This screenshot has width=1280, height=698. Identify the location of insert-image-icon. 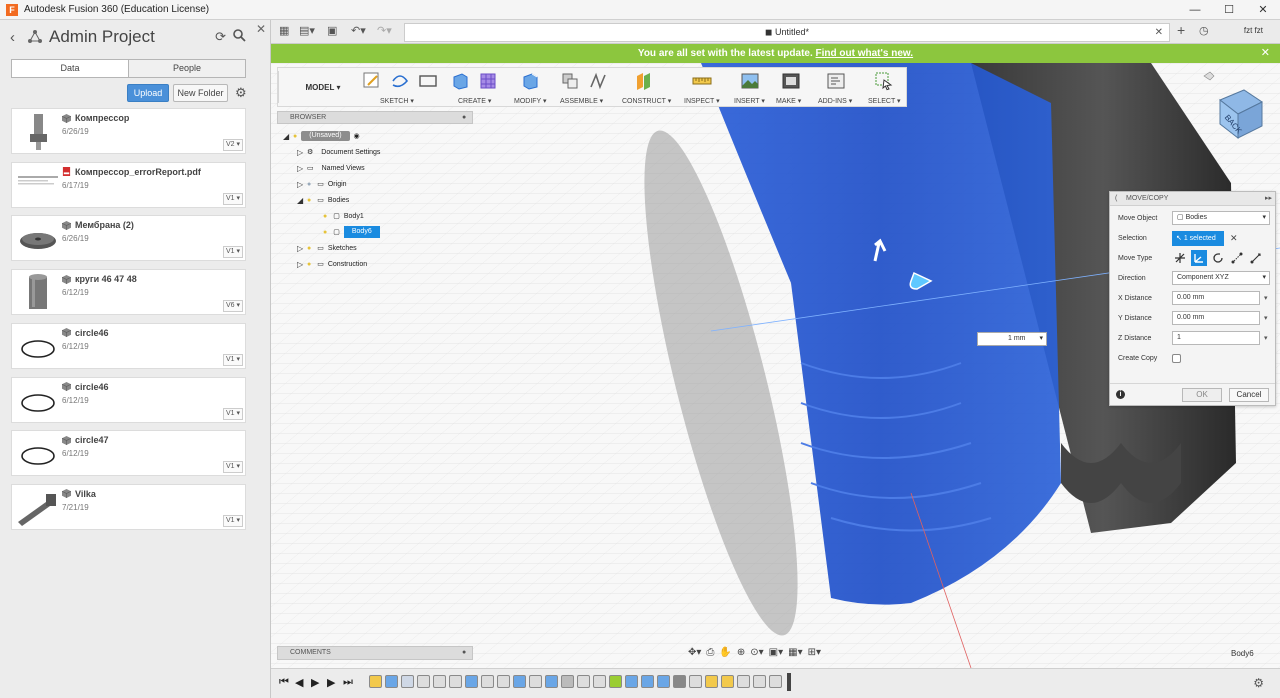
(750, 81).